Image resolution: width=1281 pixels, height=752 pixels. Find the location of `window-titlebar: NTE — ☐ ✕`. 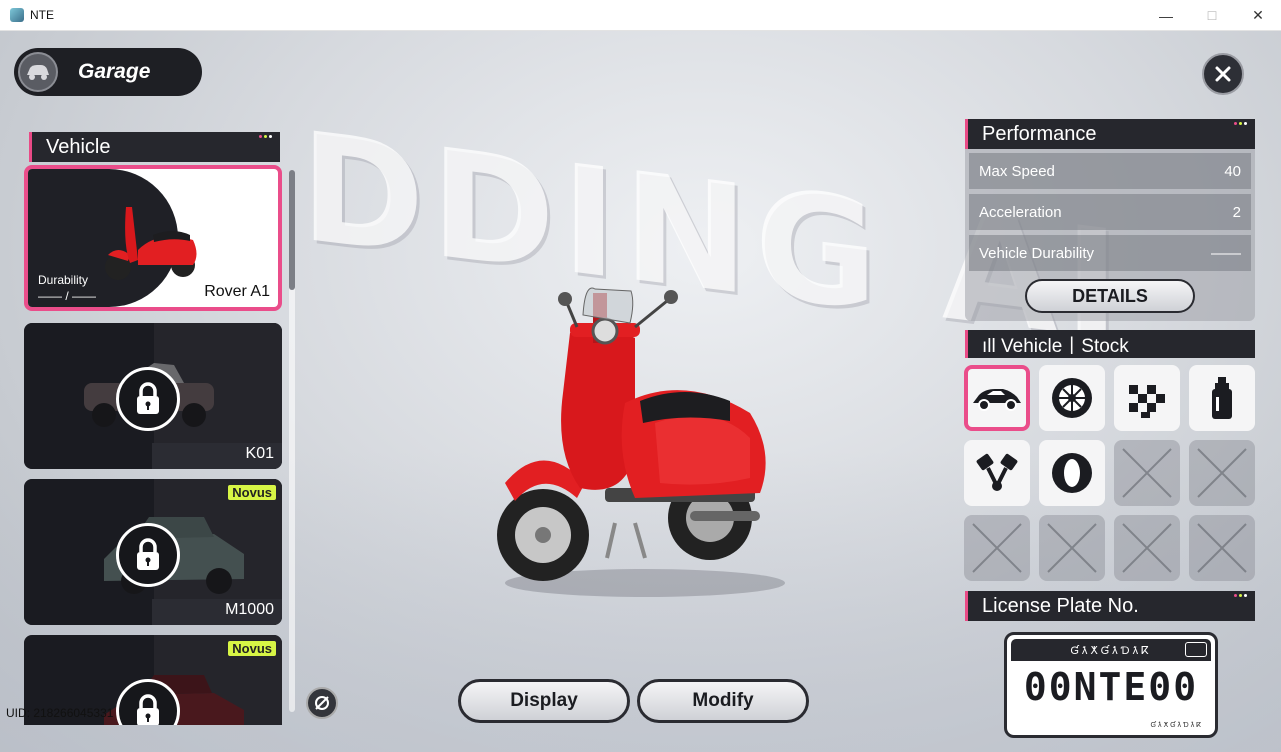

window-titlebar: NTE — ☐ ✕ is located at coordinates (640, 15).